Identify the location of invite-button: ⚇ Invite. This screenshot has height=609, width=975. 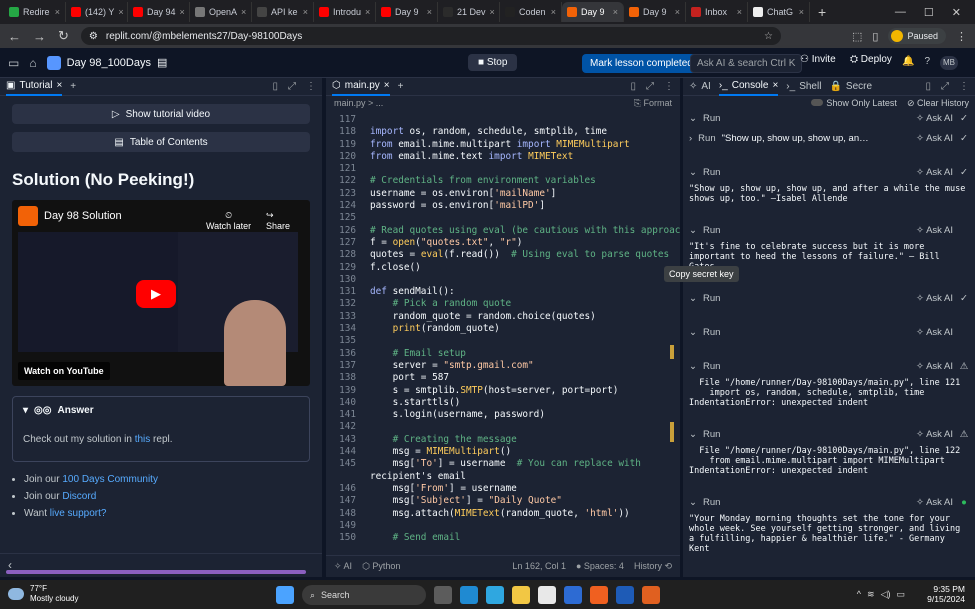
(818, 59).